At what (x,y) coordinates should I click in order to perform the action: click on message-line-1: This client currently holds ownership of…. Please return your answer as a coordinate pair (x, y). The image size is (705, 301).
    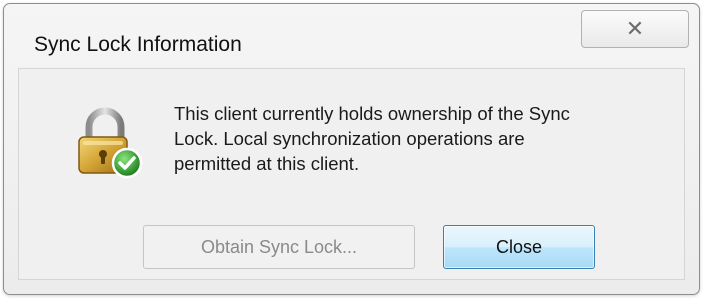
    Looking at the image, I should click on (372, 113).